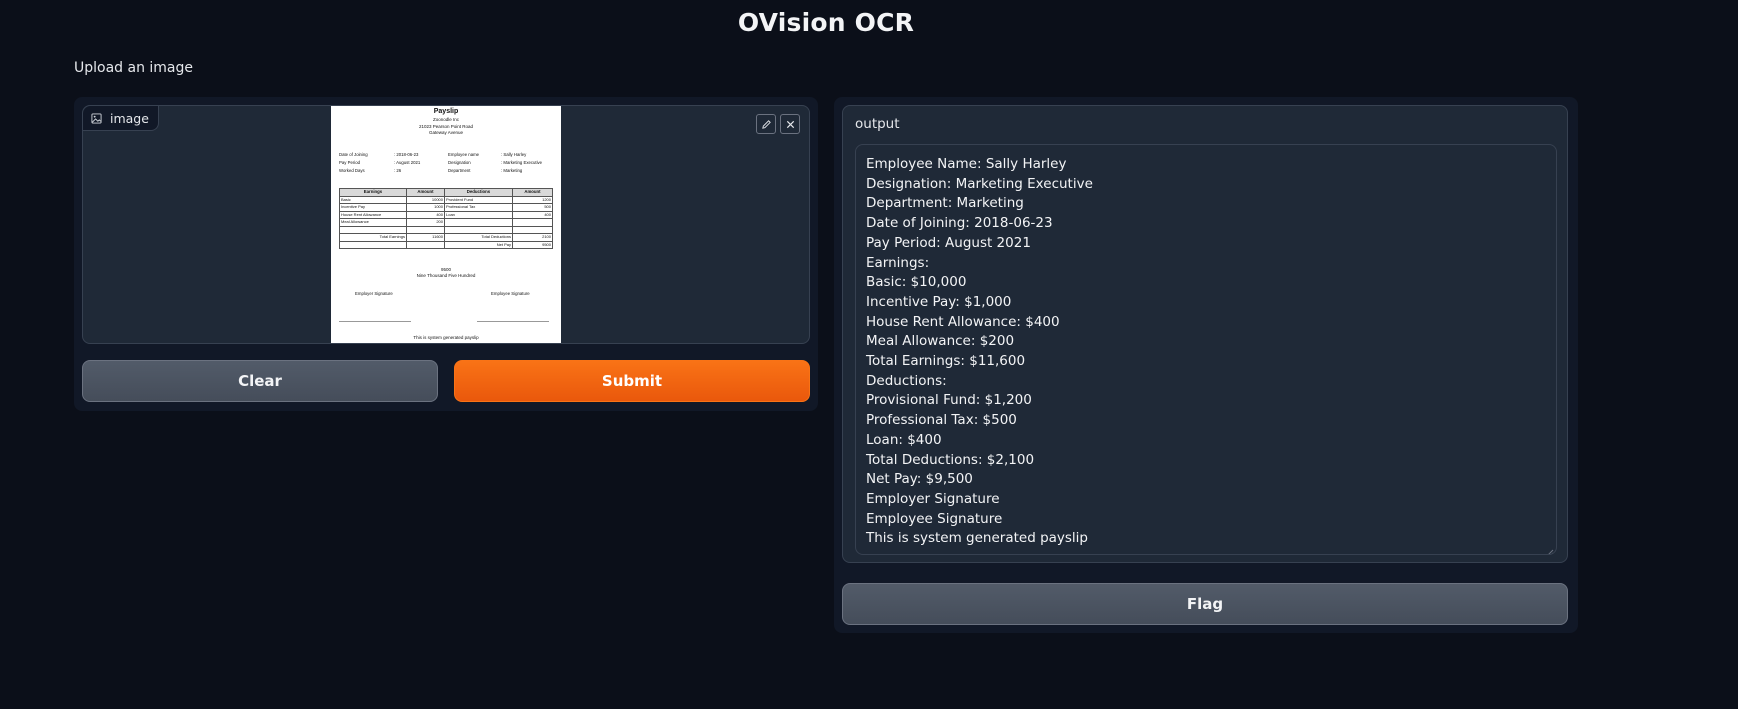  Describe the element at coordinates (446, 337) in the screenshot. I see `payslip-footer: This is system generated payslip` at that location.